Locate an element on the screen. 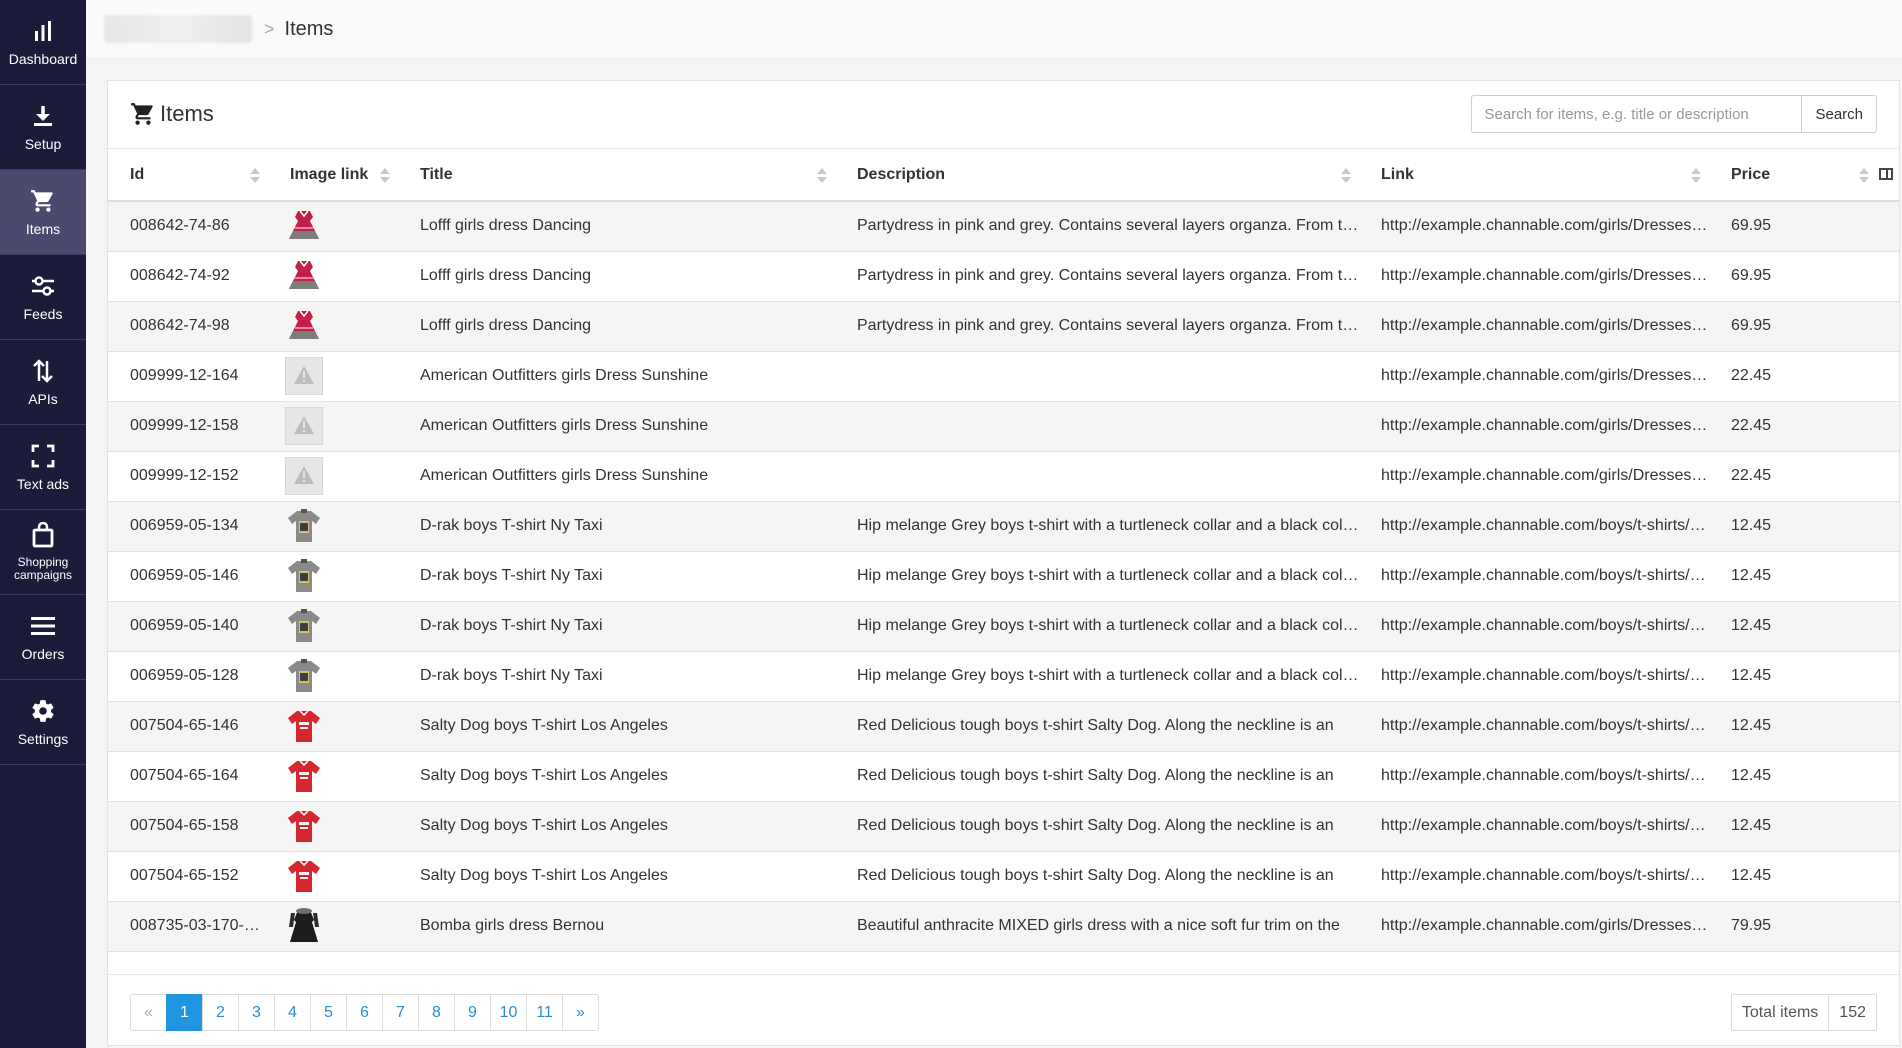 The image size is (1902, 1048). product-thumbnail is located at coordinates (343, 726).